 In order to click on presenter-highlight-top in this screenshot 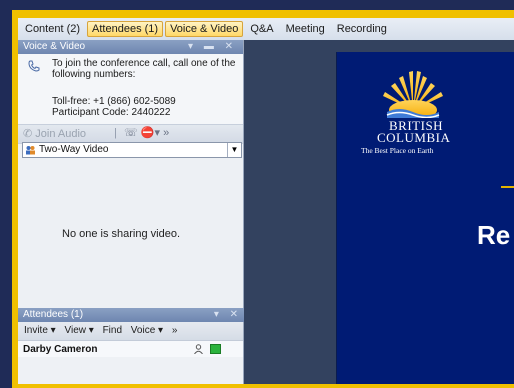, I will do `click(263, 14)`.